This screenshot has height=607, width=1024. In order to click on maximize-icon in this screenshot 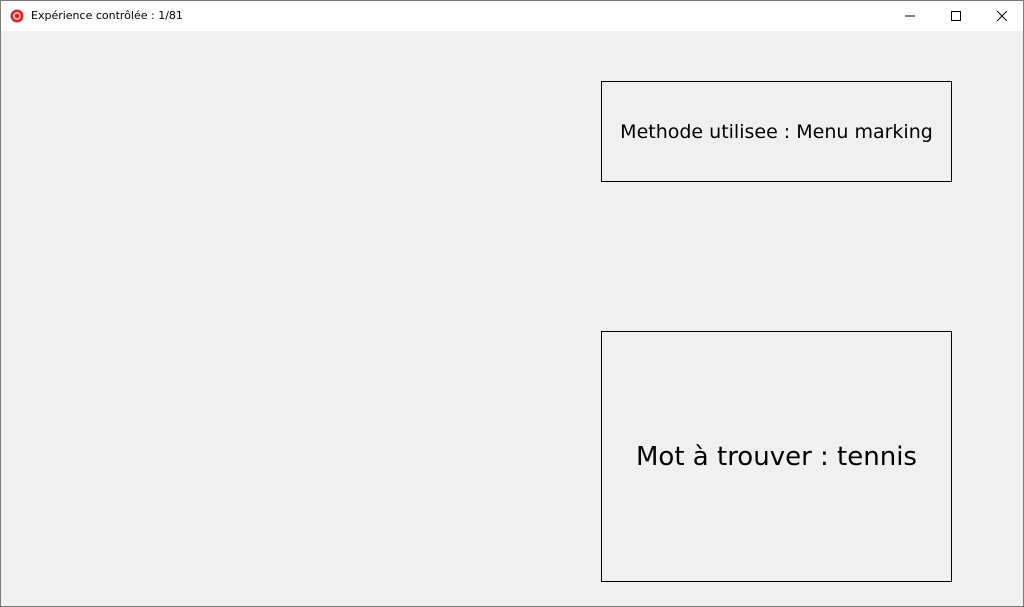, I will do `click(956, 16)`.